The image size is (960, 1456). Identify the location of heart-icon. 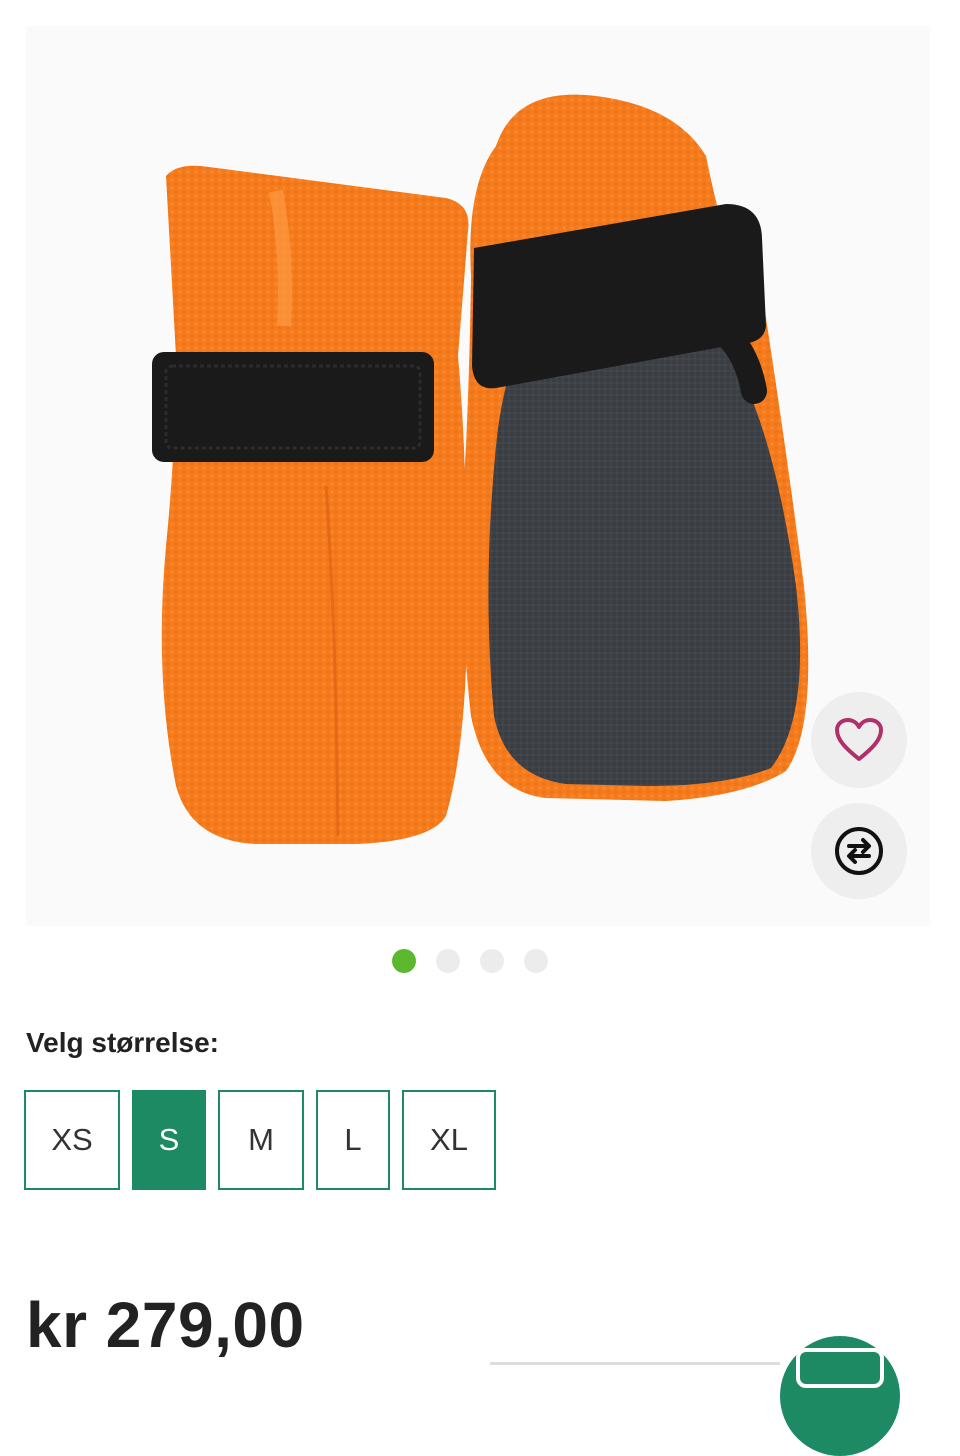
(859, 739).